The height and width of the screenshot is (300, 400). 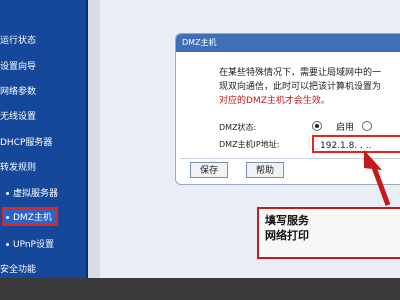 I want to click on callout-line: 网络打印, so click(x=287, y=235).